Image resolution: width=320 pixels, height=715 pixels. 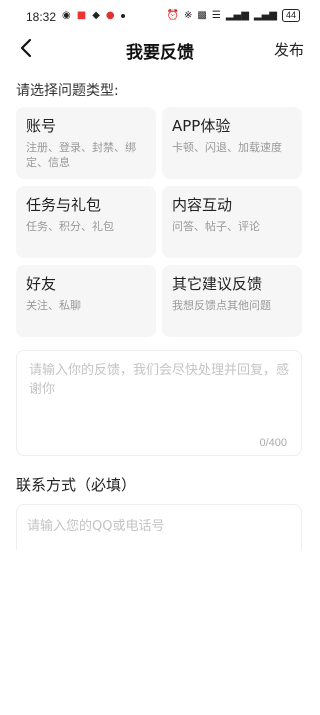 I want to click on alarm-icon: ⏰, so click(x=173, y=15).